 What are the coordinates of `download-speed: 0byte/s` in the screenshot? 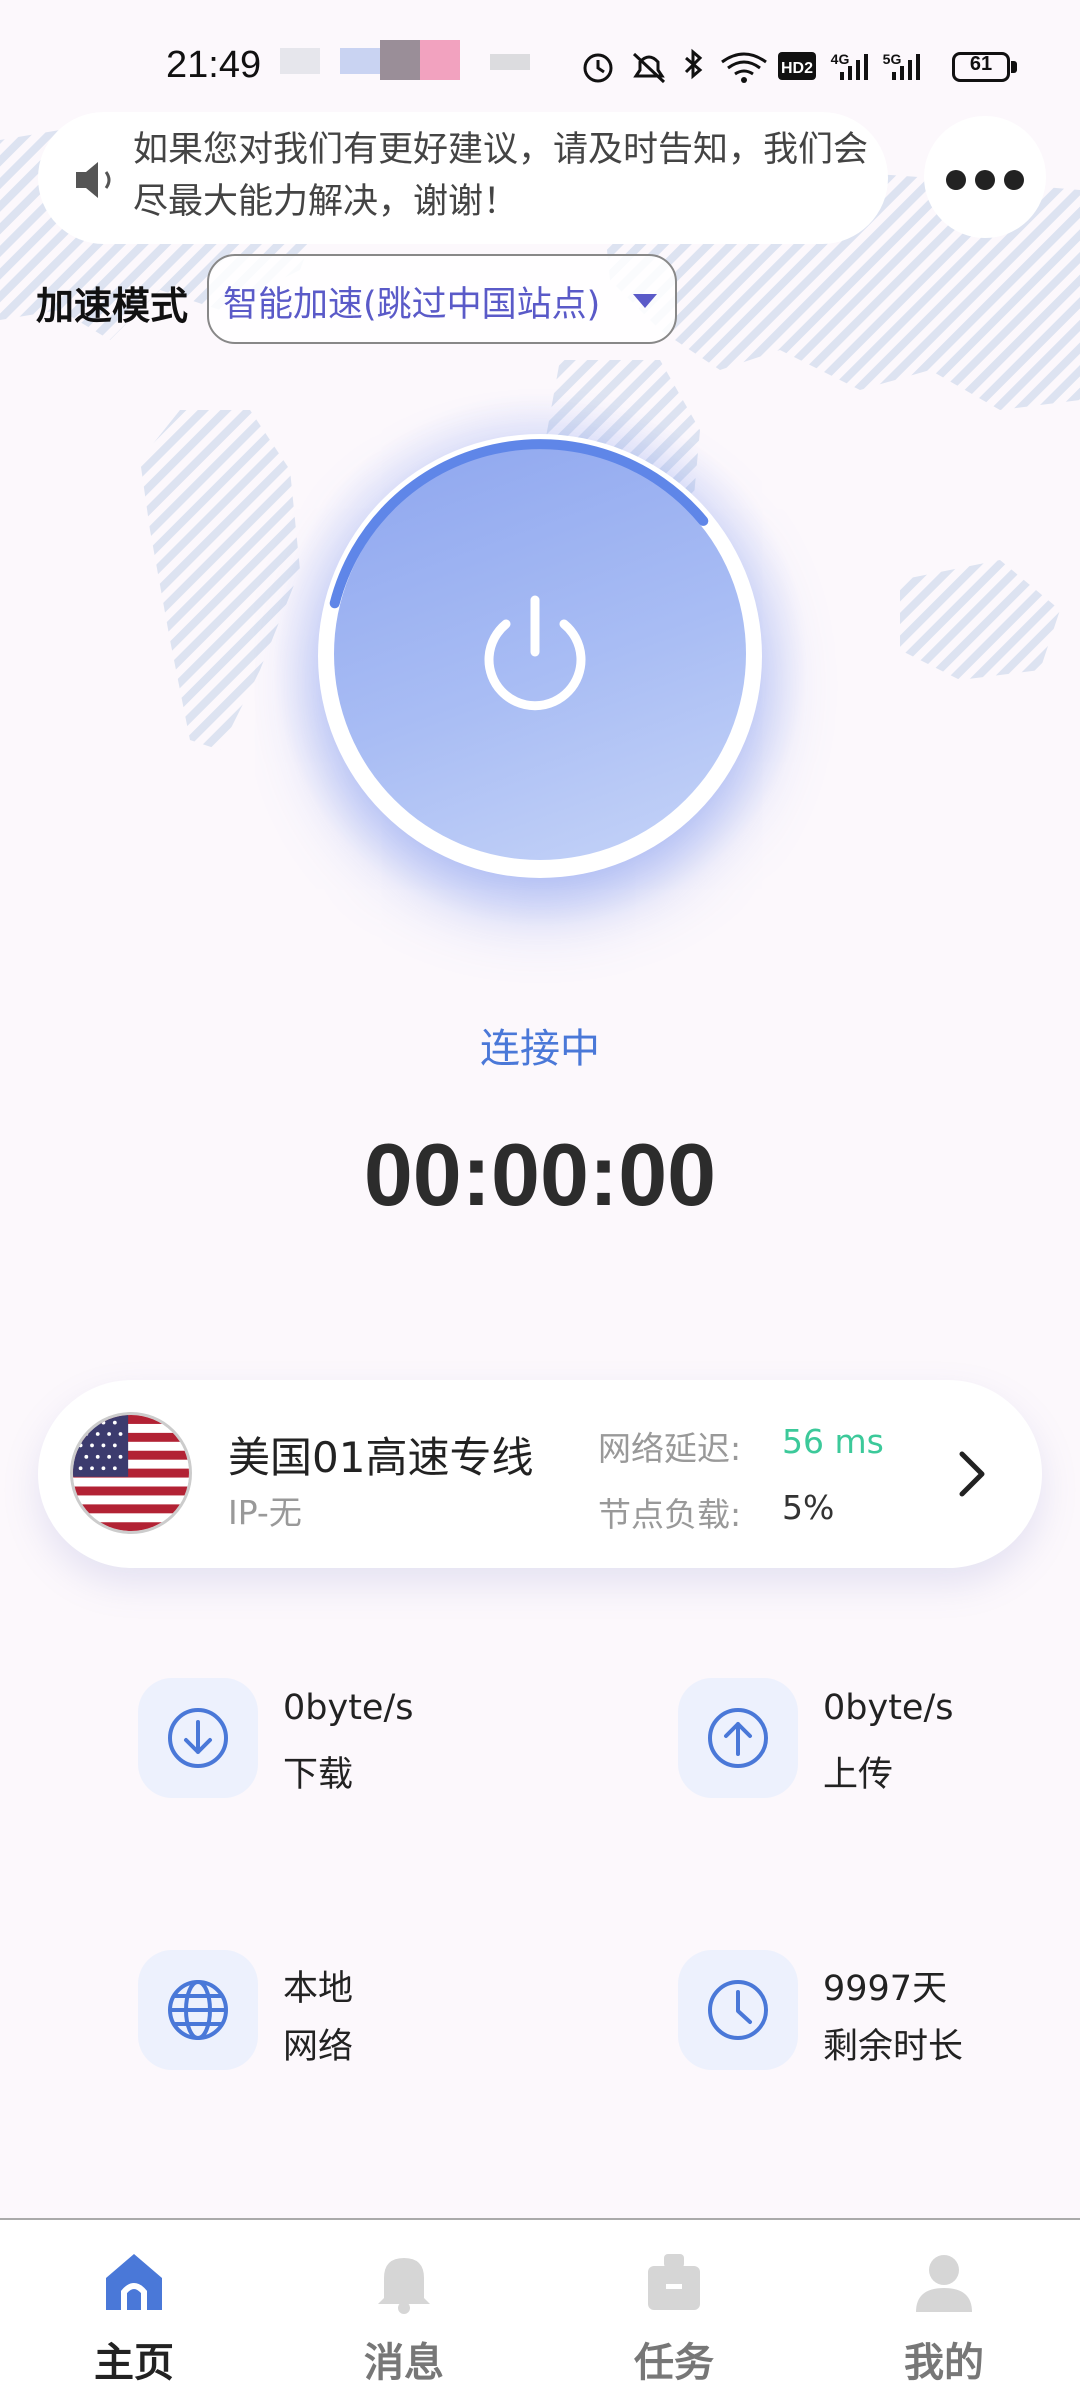 It's located at (348, 1708).